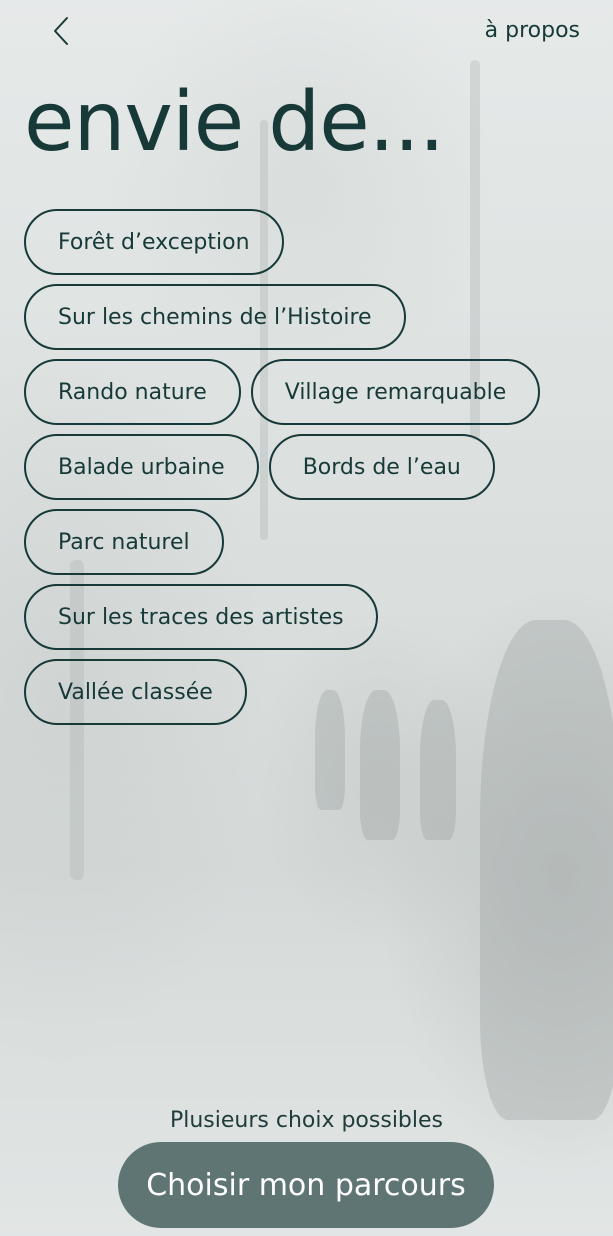 The height and width of the screenshot is (1236, 613). Describe the element at coordinates (124, 542) in the screenshot. I see `chip-parc-naturel: Parc naturel` at that location.